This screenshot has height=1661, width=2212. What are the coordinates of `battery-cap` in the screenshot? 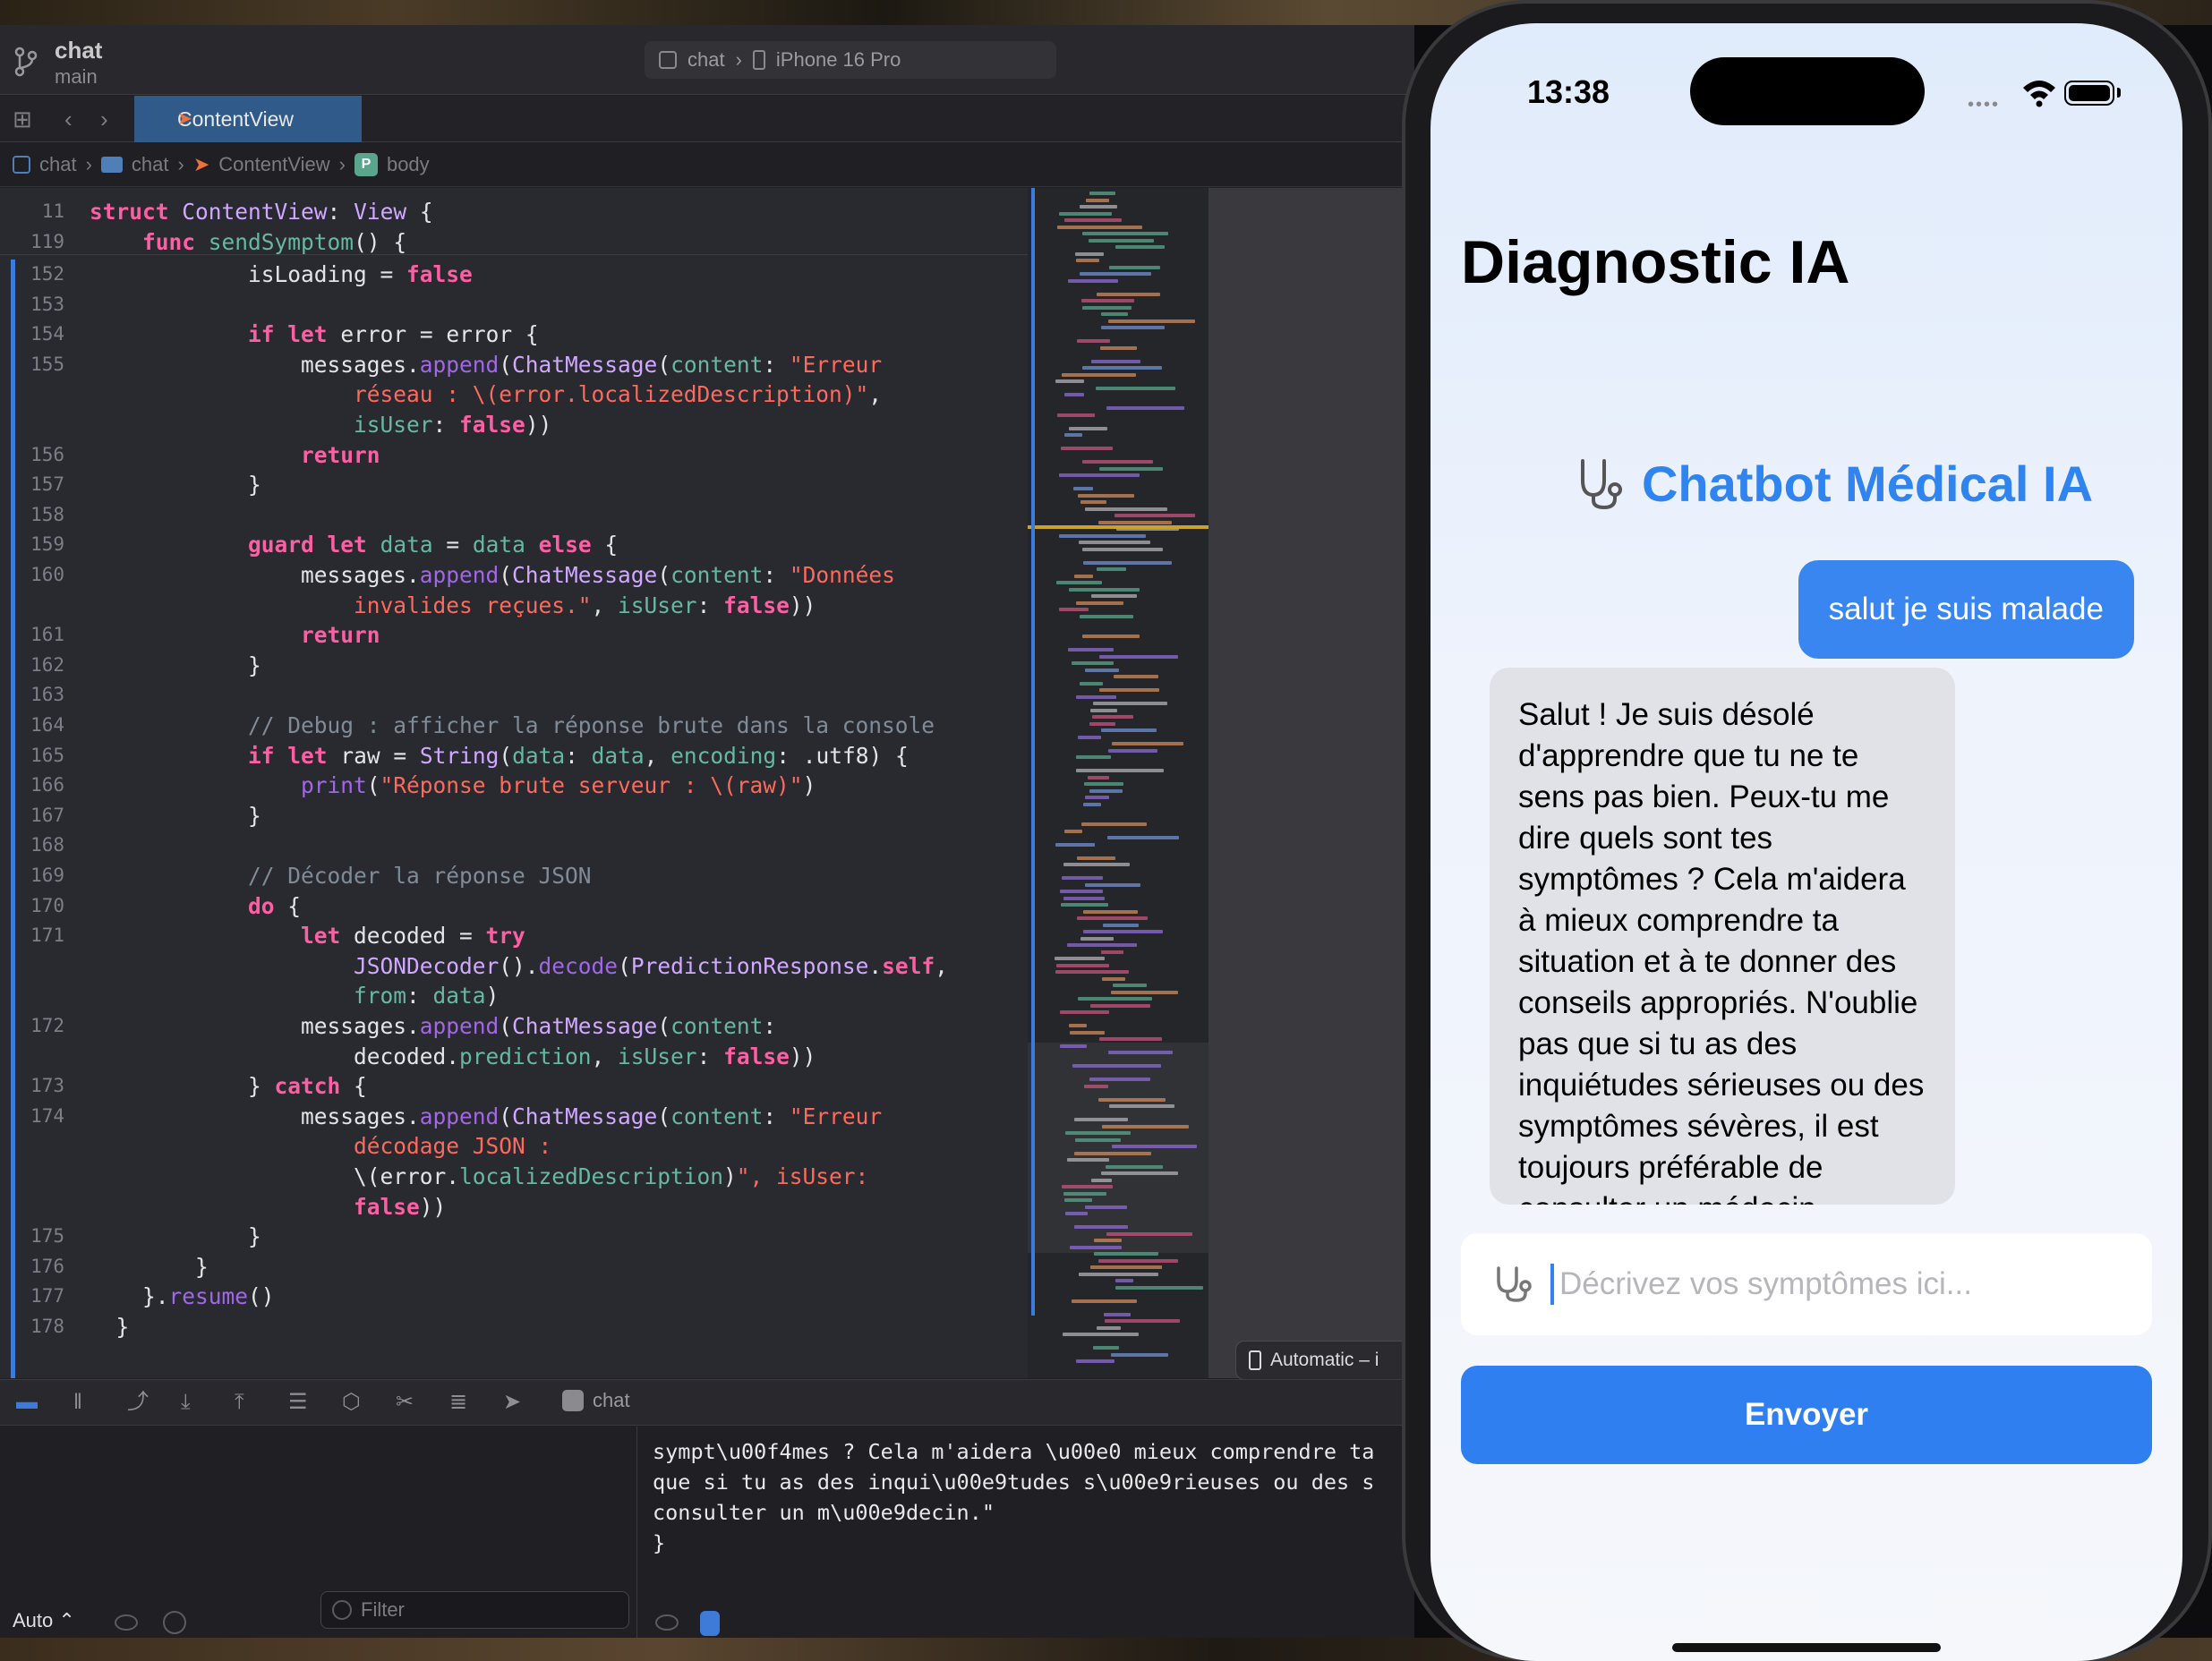 It's located at (2119, 93).